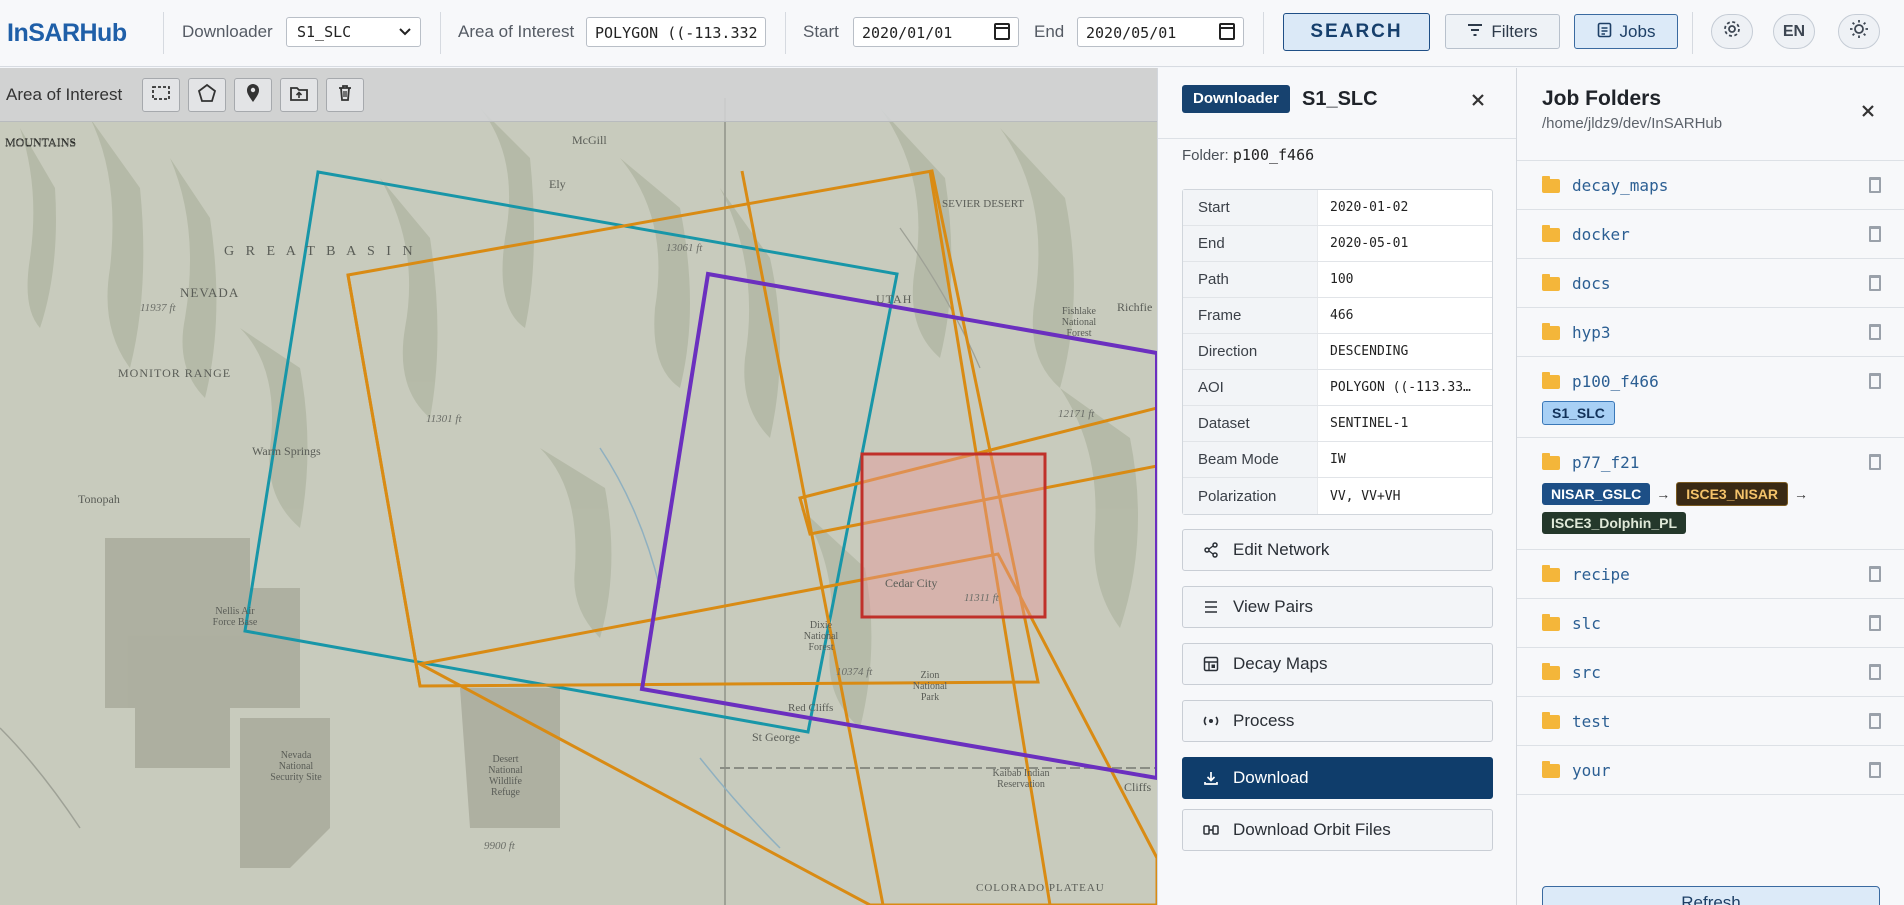 The image size is (1904, 905). I want to click on end-label: End, so click(1049, 31).